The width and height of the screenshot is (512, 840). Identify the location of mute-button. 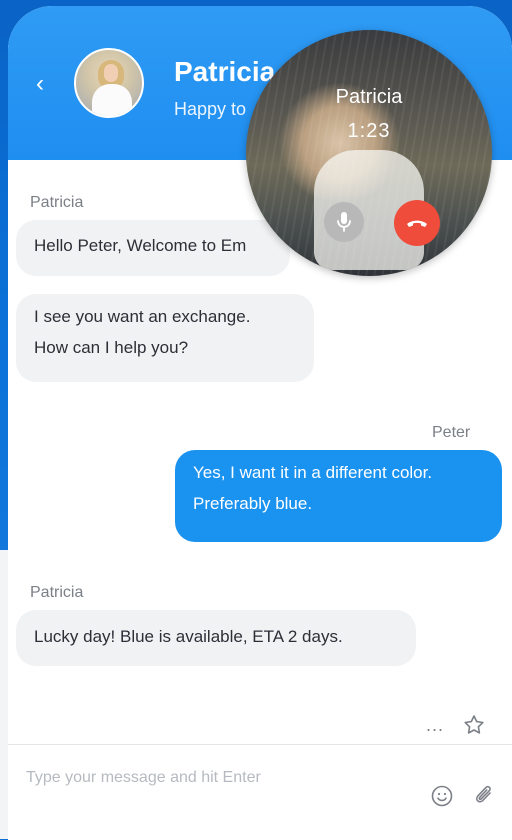
(344, 222).